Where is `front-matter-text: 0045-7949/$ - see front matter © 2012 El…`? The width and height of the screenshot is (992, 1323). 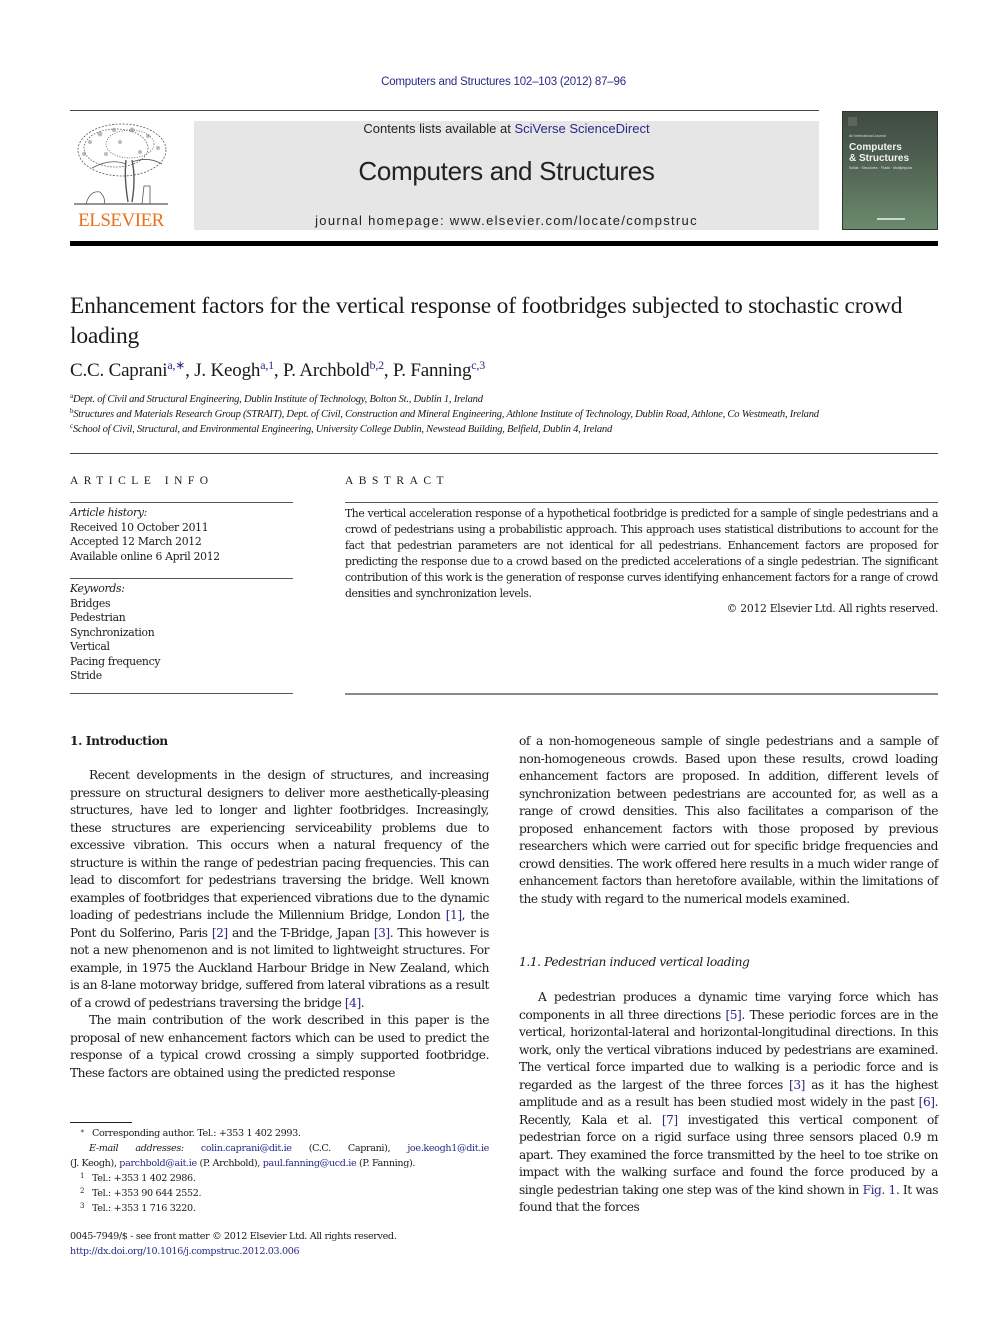
front-matter-text: 0045-7949/$ - see front matter © 2012 El… is located at coordinates (233, 1236).